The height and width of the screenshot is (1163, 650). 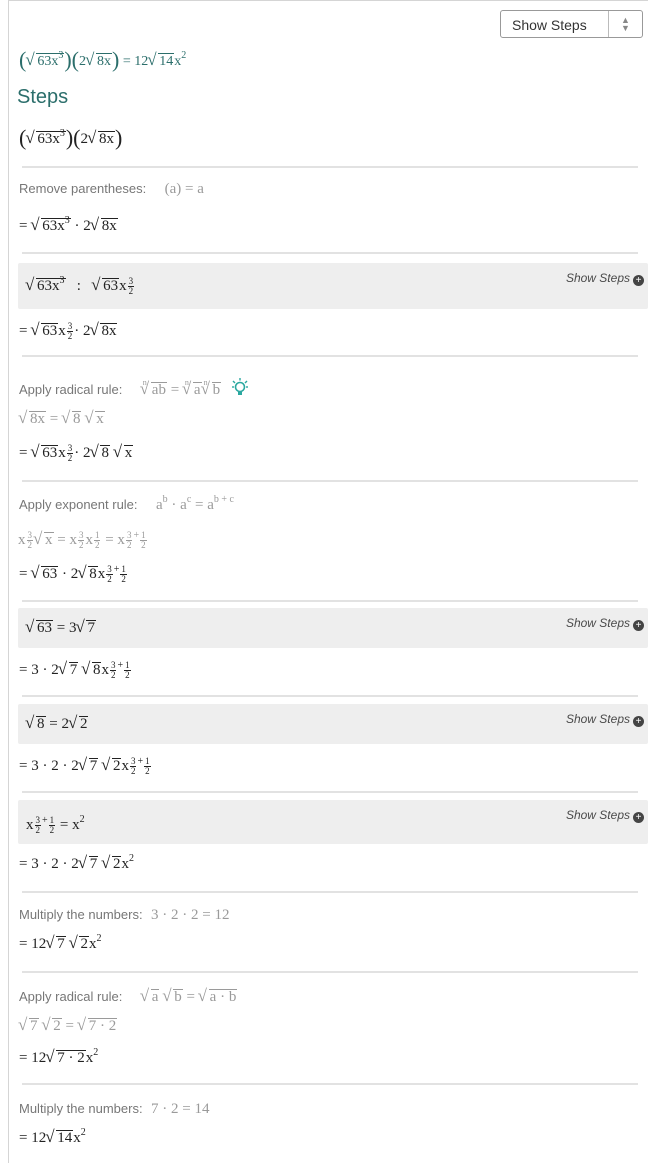 What do you see at coordinates (329, 943) in the screenshot?
I see `step-result: = 127 2x2` at bounding box center [329, 943].